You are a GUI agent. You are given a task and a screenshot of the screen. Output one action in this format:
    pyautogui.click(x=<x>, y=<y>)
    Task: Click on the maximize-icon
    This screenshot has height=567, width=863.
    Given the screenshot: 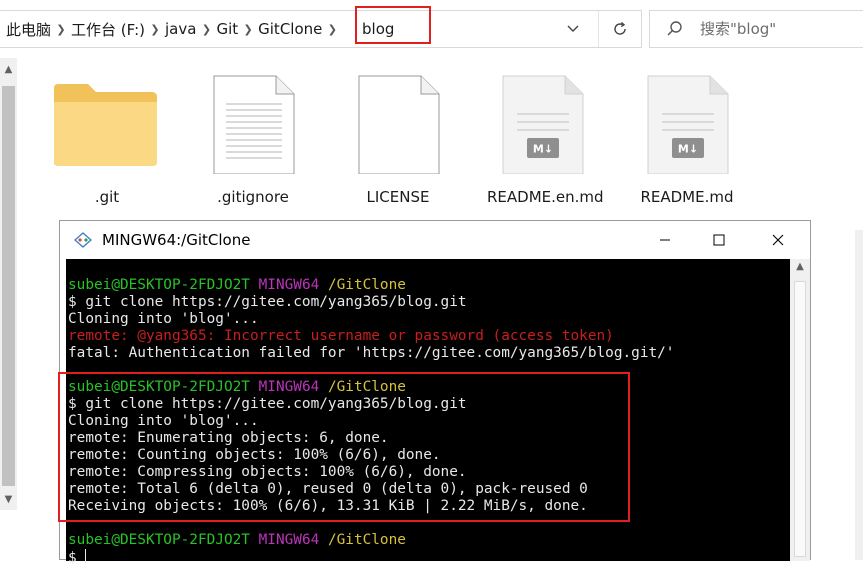 What is the action you would take?
    pyautogui.click(x=719, y=240)
    